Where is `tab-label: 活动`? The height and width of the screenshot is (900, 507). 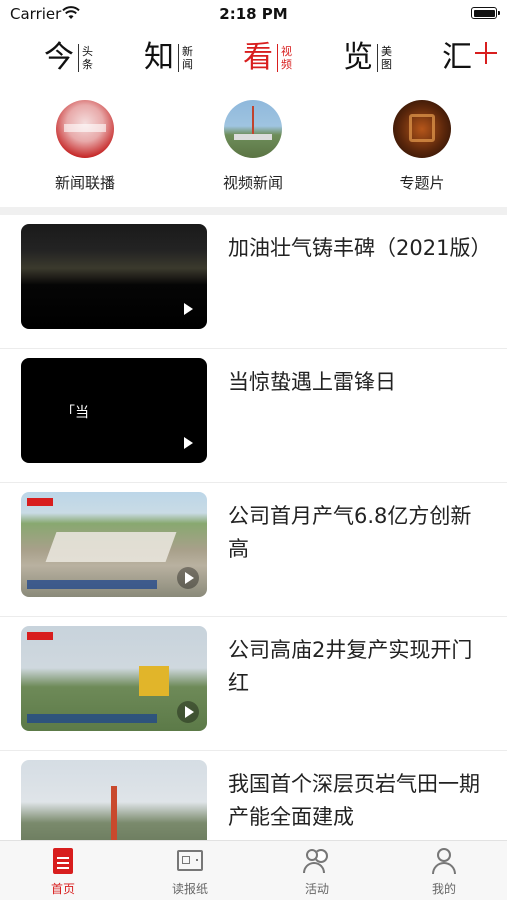
tab-label: 活动 is located at coordinates (316, 889).